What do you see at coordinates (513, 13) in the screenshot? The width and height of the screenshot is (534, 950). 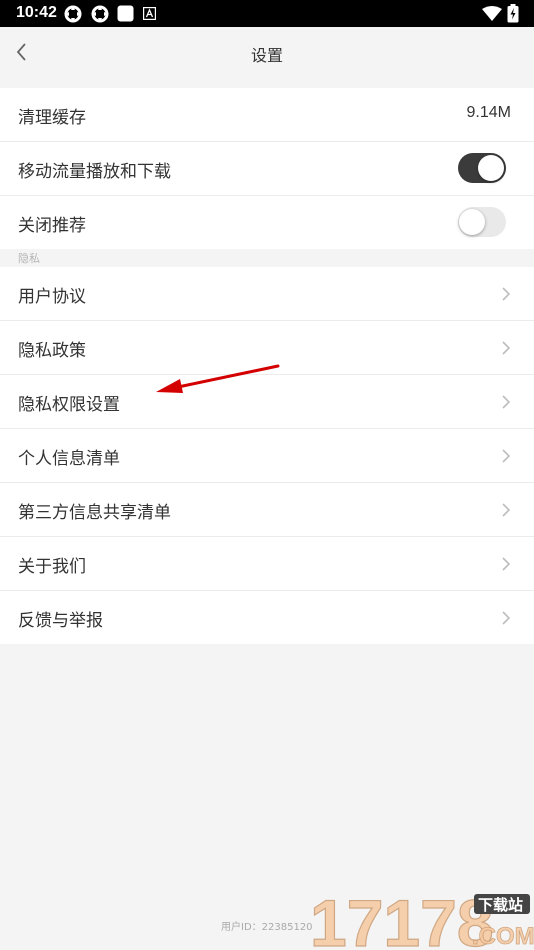 I see `battery-charging-icon` at bounding box center [513, 13].